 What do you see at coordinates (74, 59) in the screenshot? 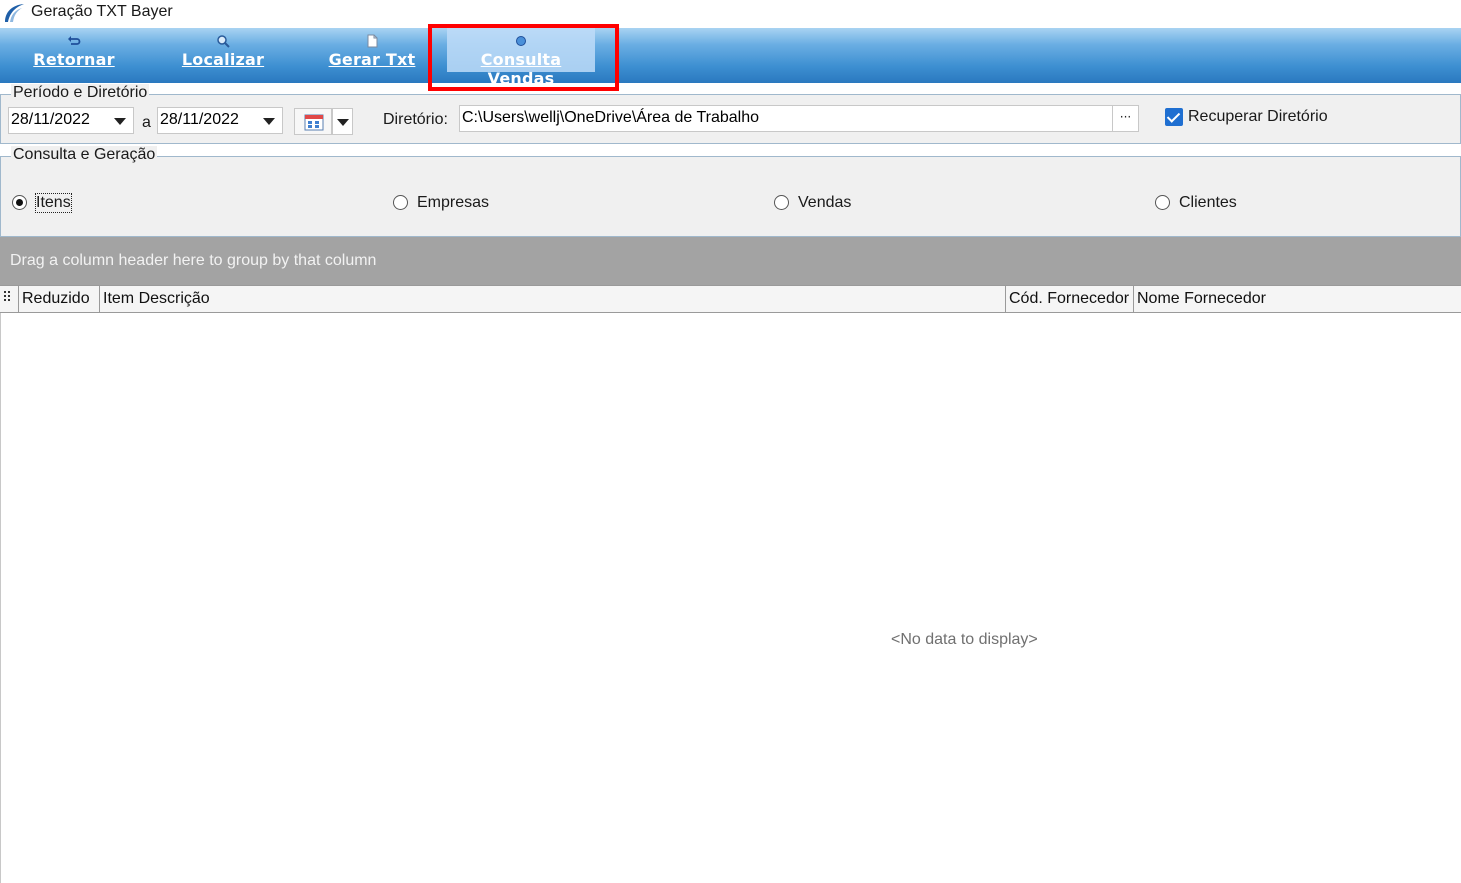
I see `retornar-label: Retornar` at bounding box center [74, 59].